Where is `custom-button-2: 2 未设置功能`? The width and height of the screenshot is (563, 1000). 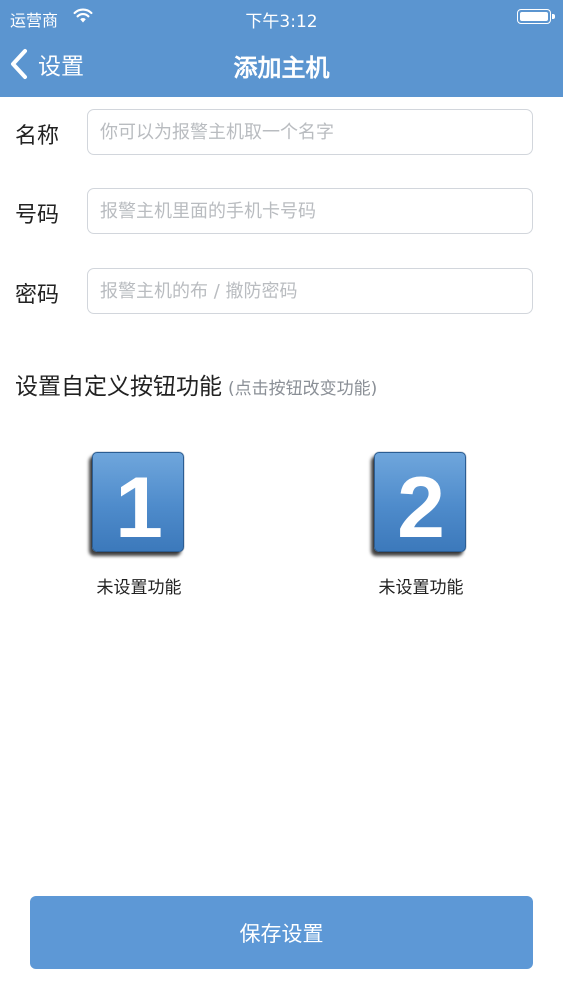
custom-button-2: 2 未设置功能 is located at coordinates (421, 525).